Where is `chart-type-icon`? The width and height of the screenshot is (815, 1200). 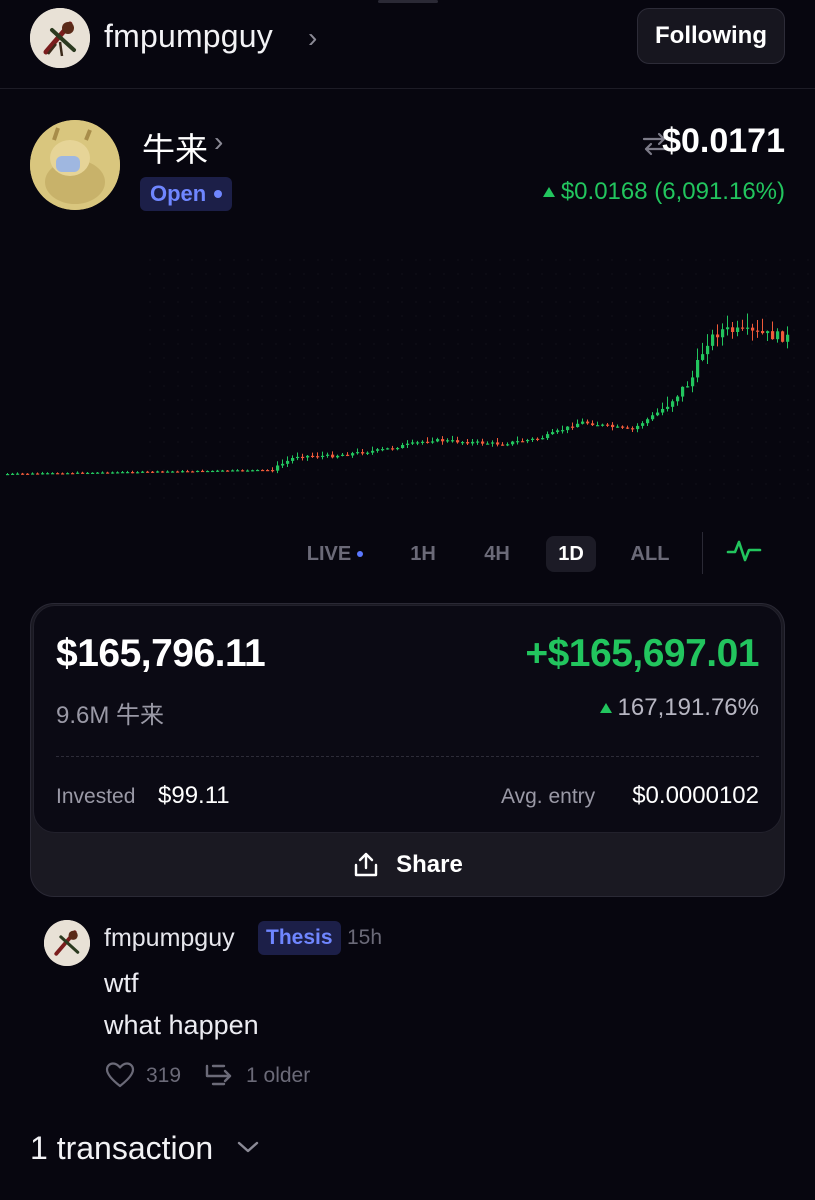 chart-type-icon is located at coordinates (744, 551).